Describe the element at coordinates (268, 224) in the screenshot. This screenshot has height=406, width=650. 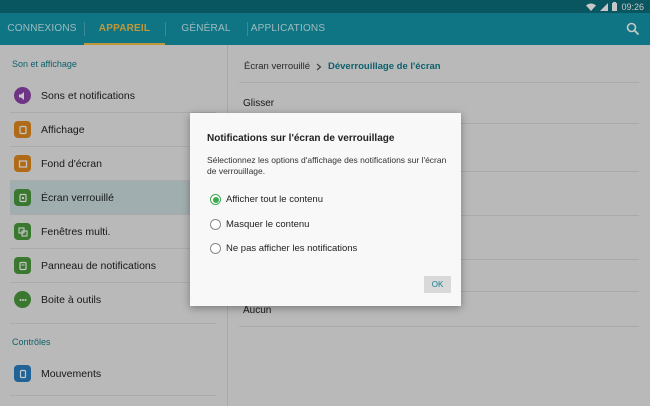
I see `radio-label: Masquer le contenu` at that location.